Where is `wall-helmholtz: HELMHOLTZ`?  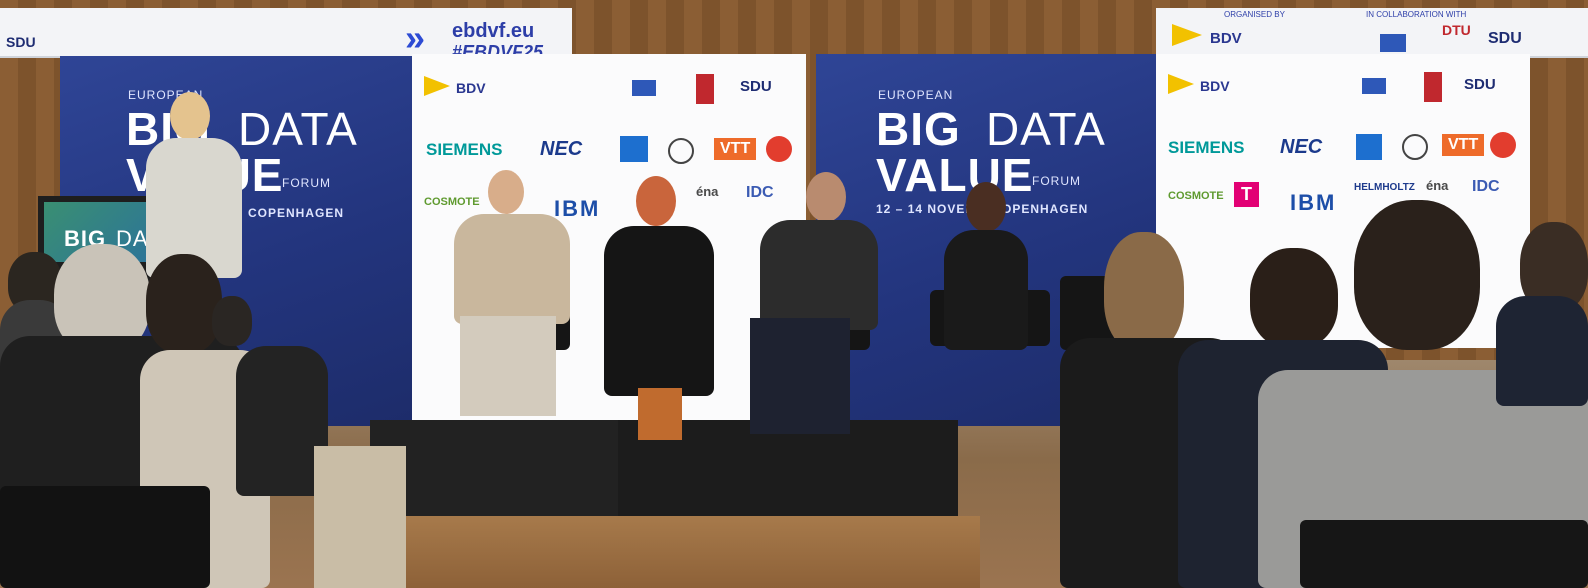
wall-helmholtz: HELMHOLTZ is located at coordinates (1384, 187).